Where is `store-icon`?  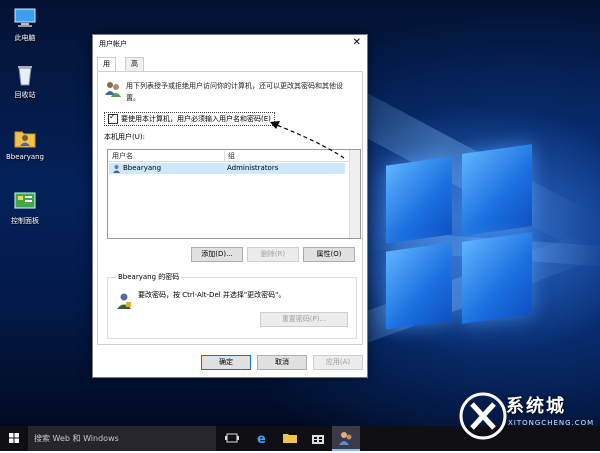 store-icon is located at coordinates (318, 439).